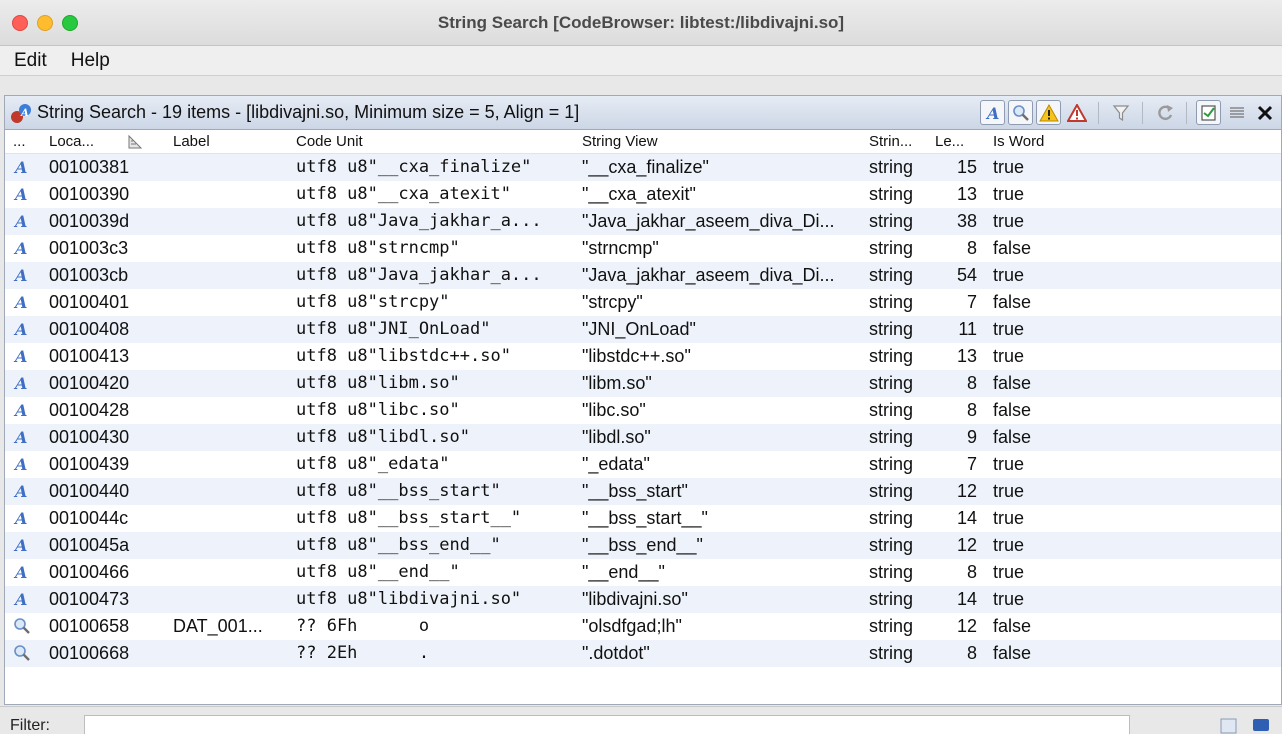  I want to click on cell-code-unit: ?? 6Fh o, so click(363, 626).